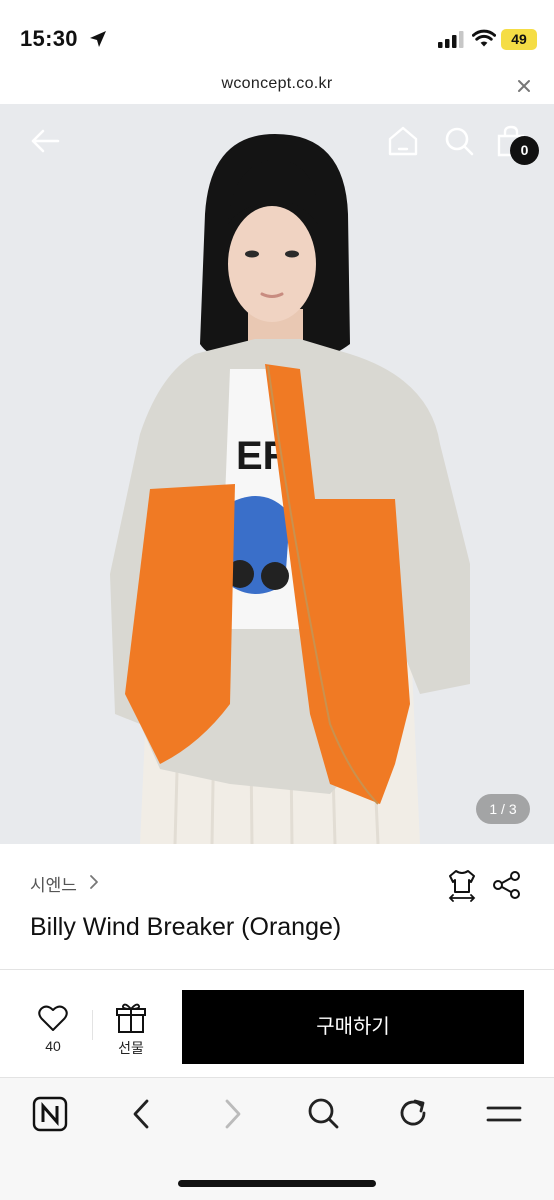 Image resolution: width=554 pixels, height=1200 pixels. Describe the element at coordinates (53, 883) in the screenshot. I see `brand-link: 시엔느` at that location.